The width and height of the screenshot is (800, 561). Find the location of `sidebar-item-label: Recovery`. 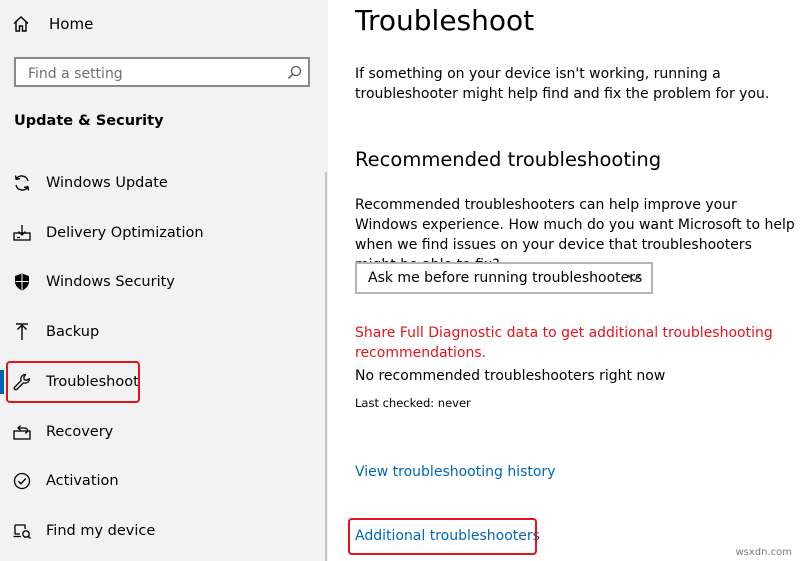

sidebar-item-label: Recovery is located at coordinates (80, 432).